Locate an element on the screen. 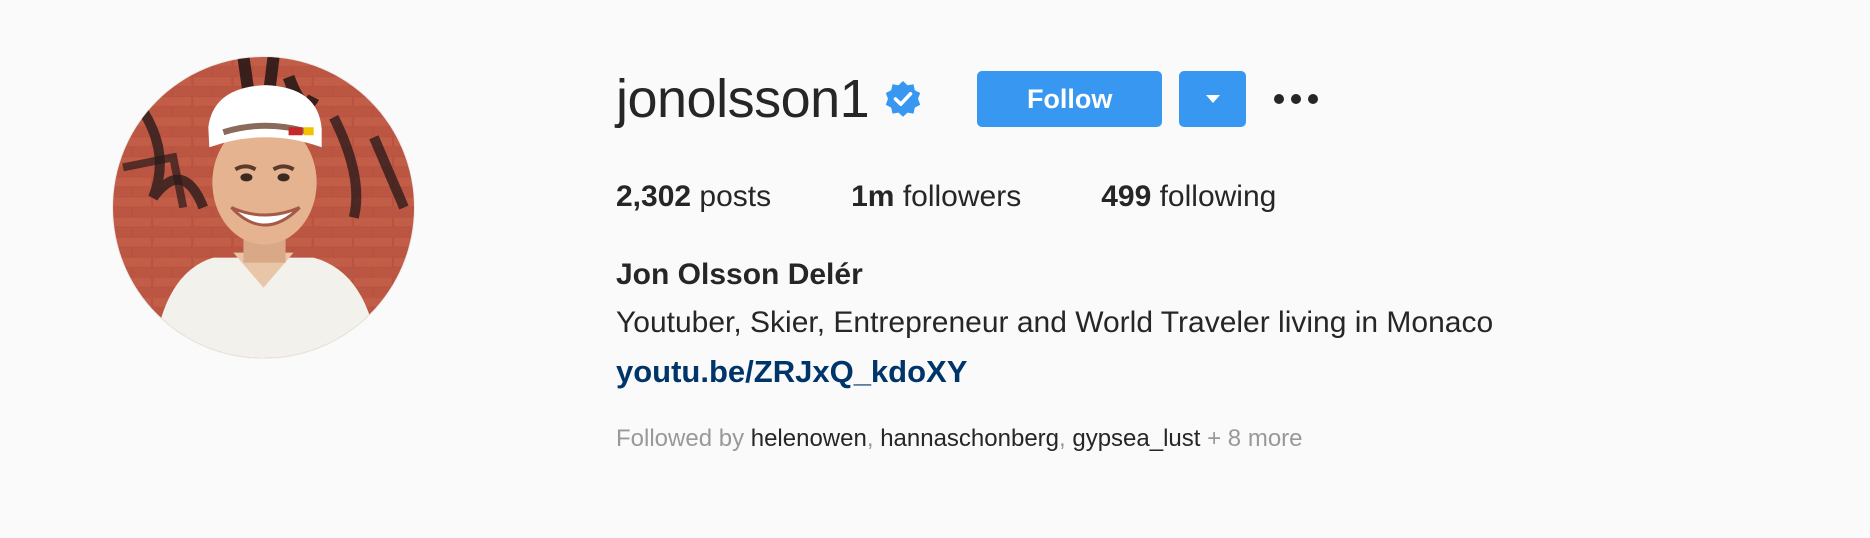 This screenshot has height=538, width=1870. more-options-icon is located at coordinates (1296, 99).